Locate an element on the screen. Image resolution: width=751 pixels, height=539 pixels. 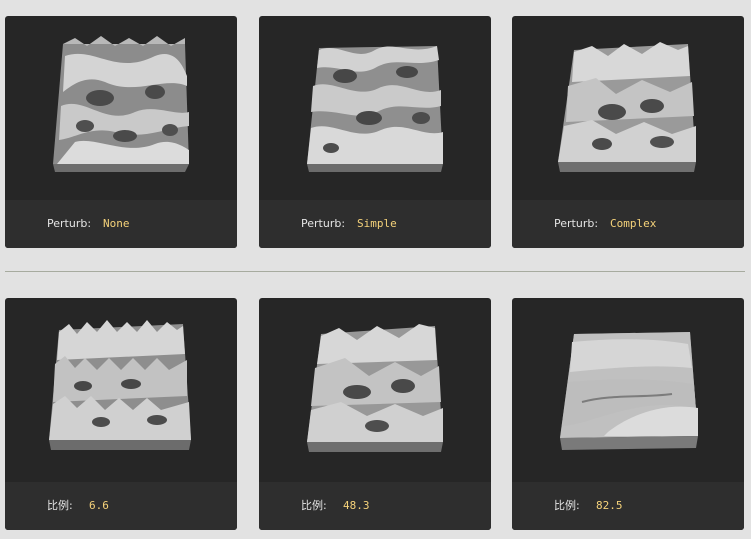
scale-value: 6.6 is located at coordinates (99, 505).